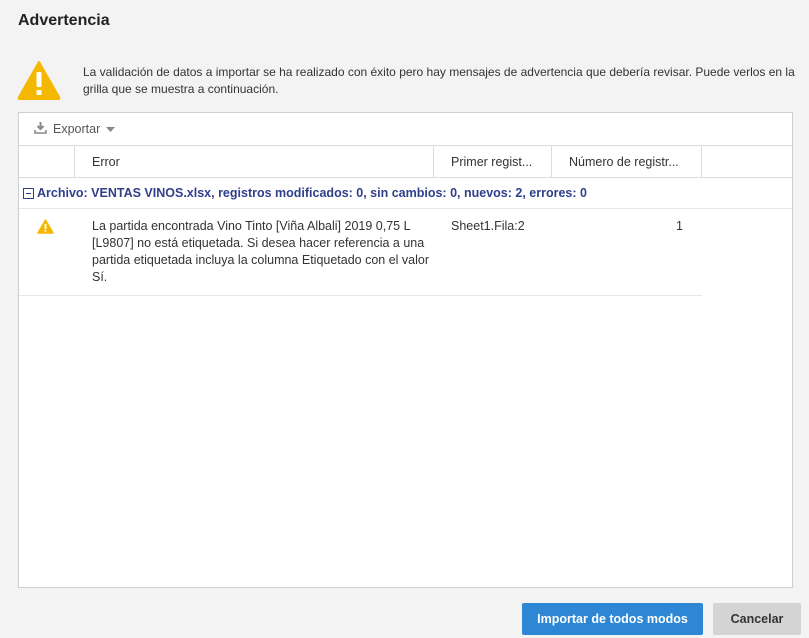 The height and width of the screenshot is (638, 809). What do you see at coordinates (488, 226) in the screenshot?
I see `primer-registro-cell: Sheet1.Fila:2` at bounding box center [488, 226].